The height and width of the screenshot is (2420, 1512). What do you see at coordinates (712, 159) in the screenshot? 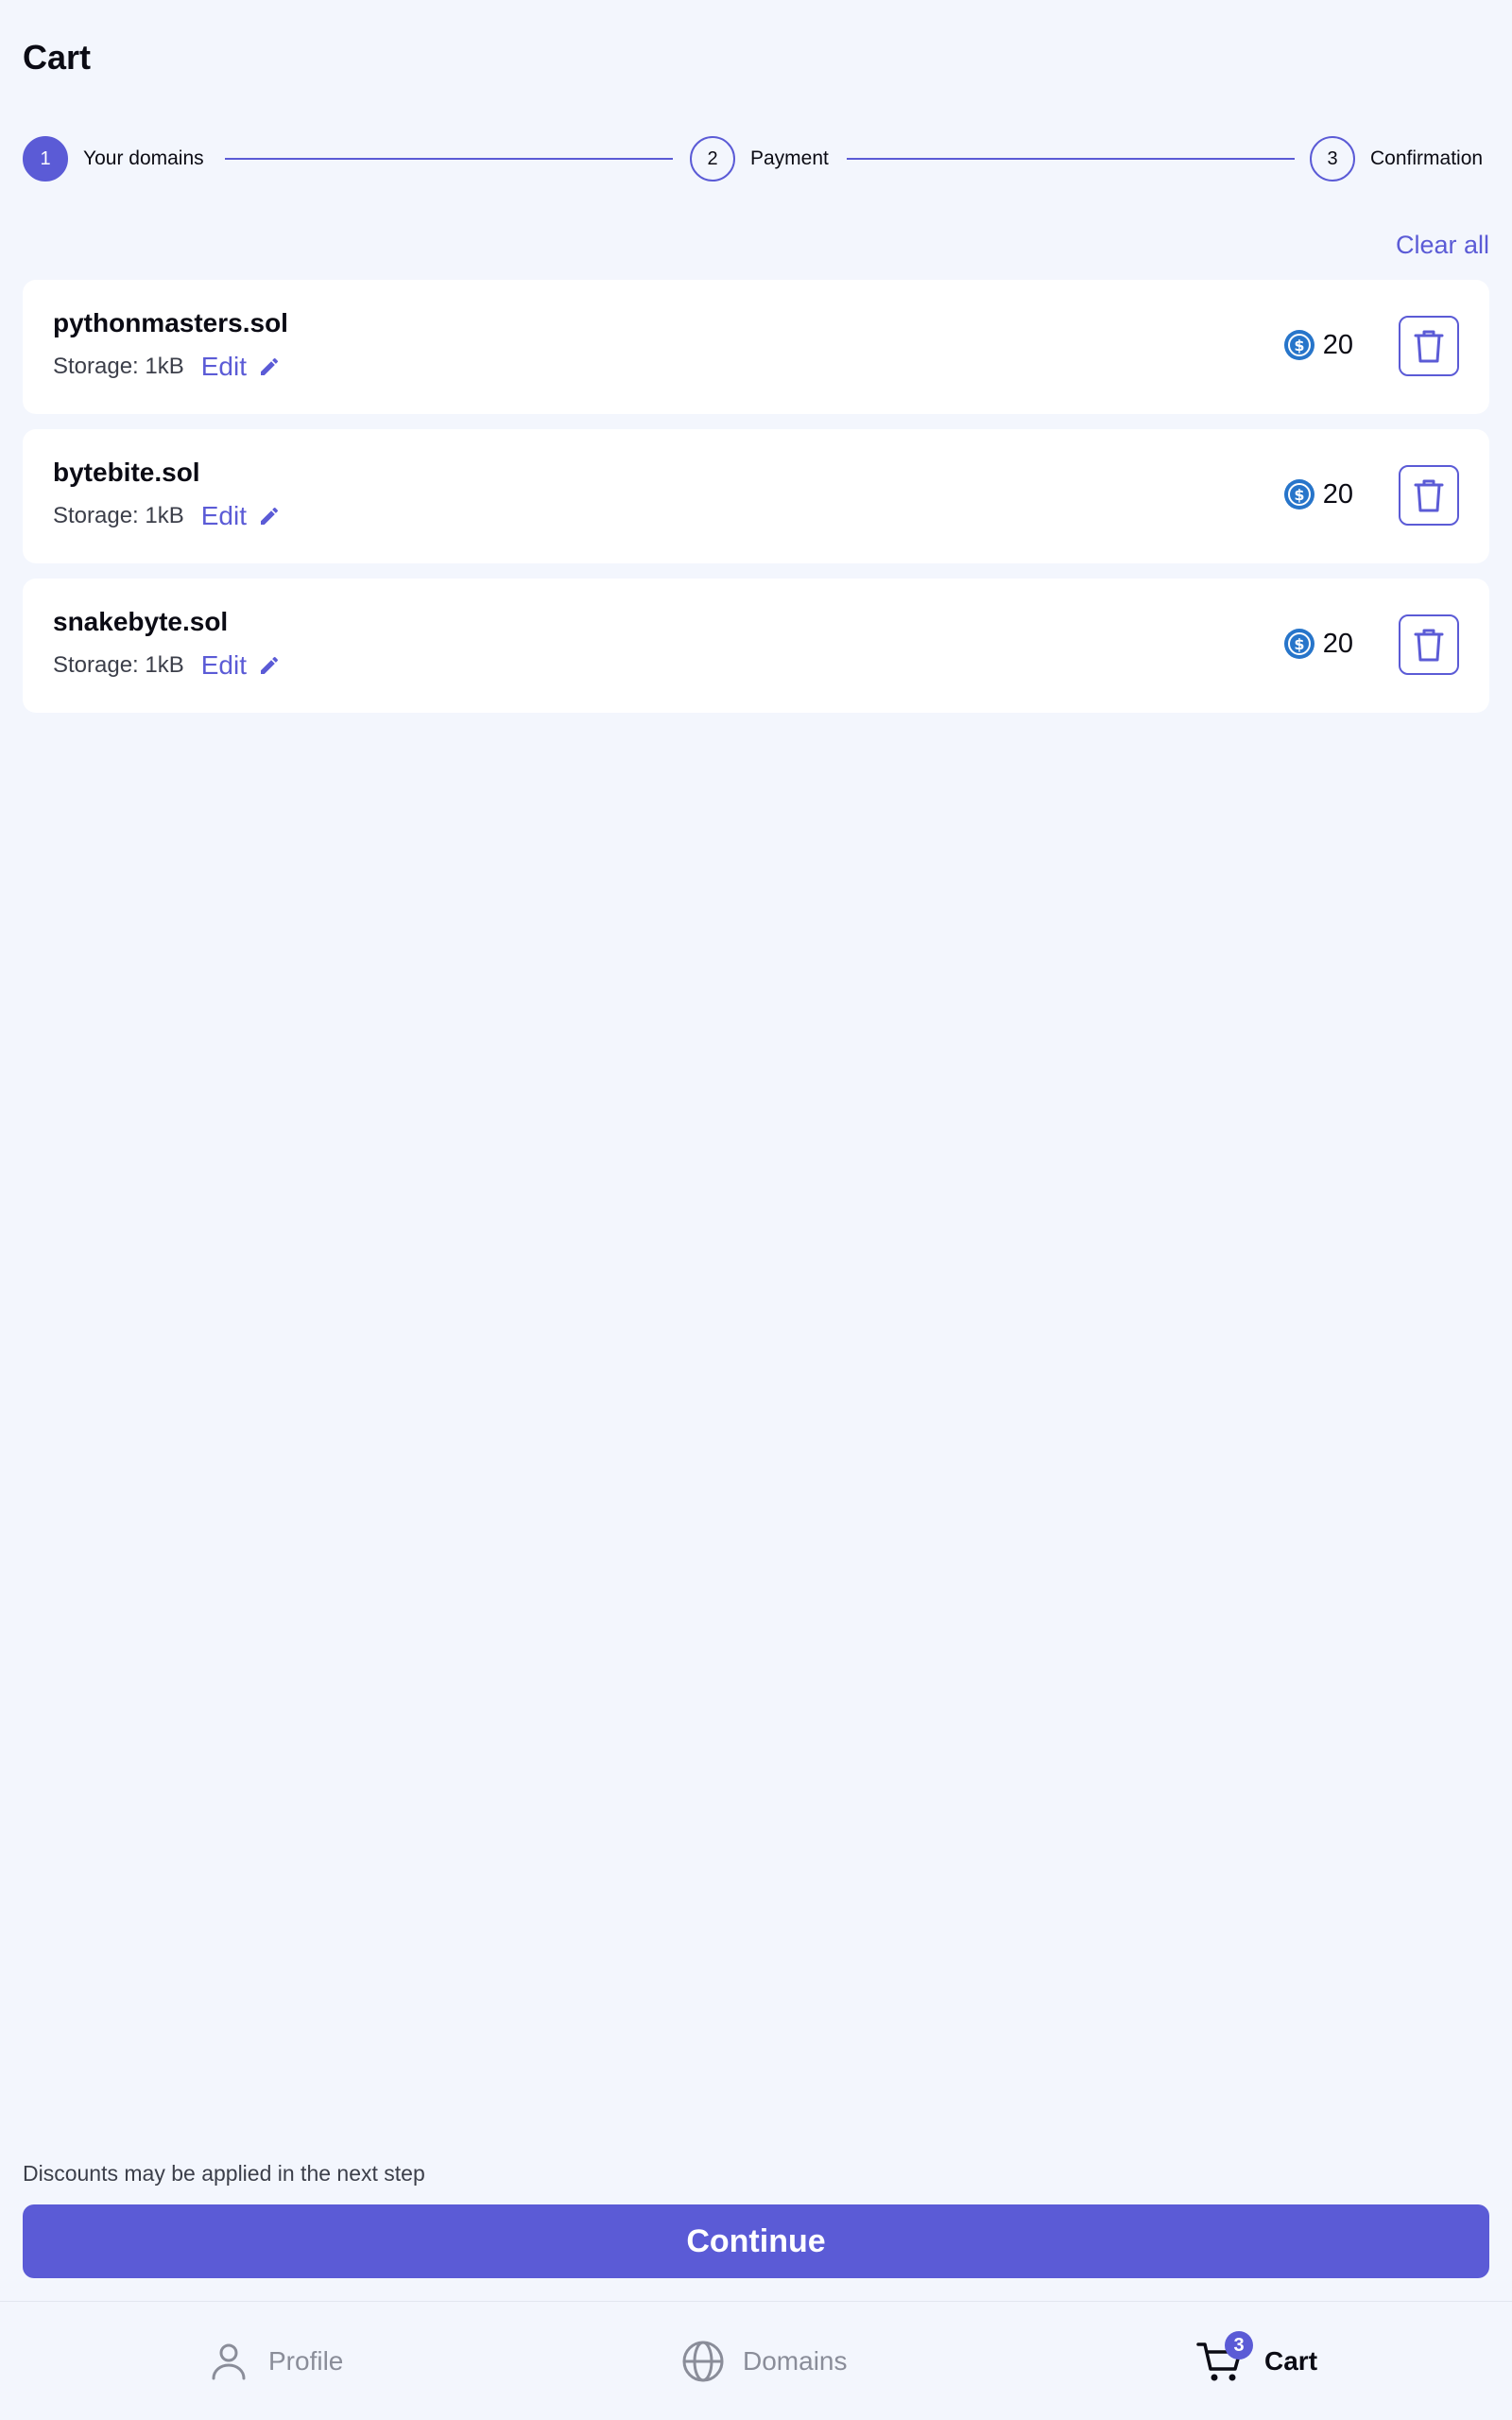
I see `step-number: 2` at bounding box center [712, 159].